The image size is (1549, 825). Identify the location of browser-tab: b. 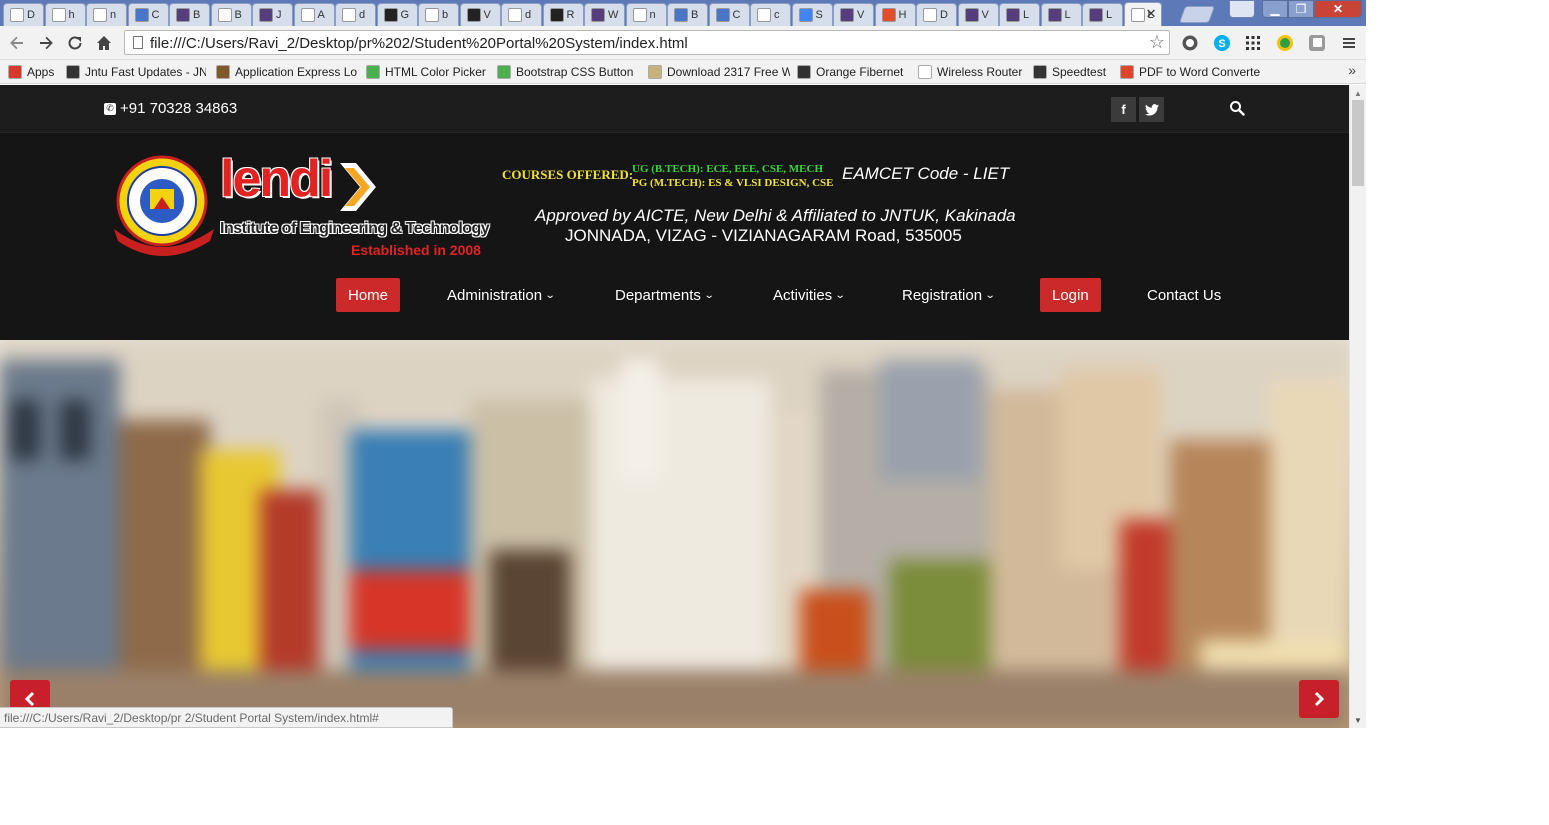
(438, 14).